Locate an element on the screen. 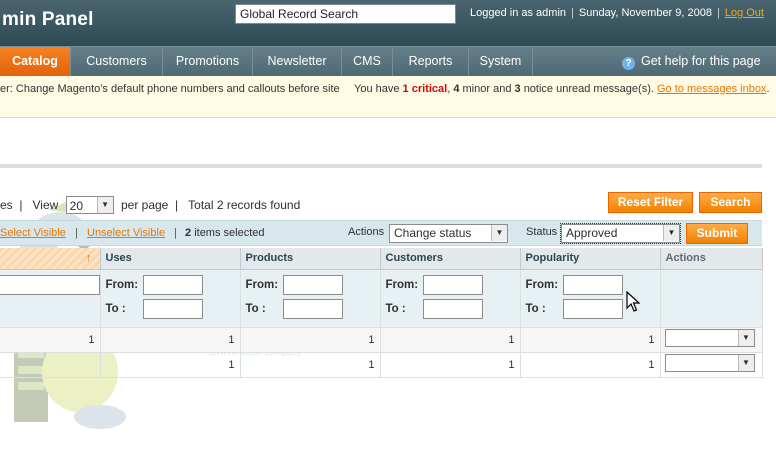  products-to-input is located at coordinates (312, 308).